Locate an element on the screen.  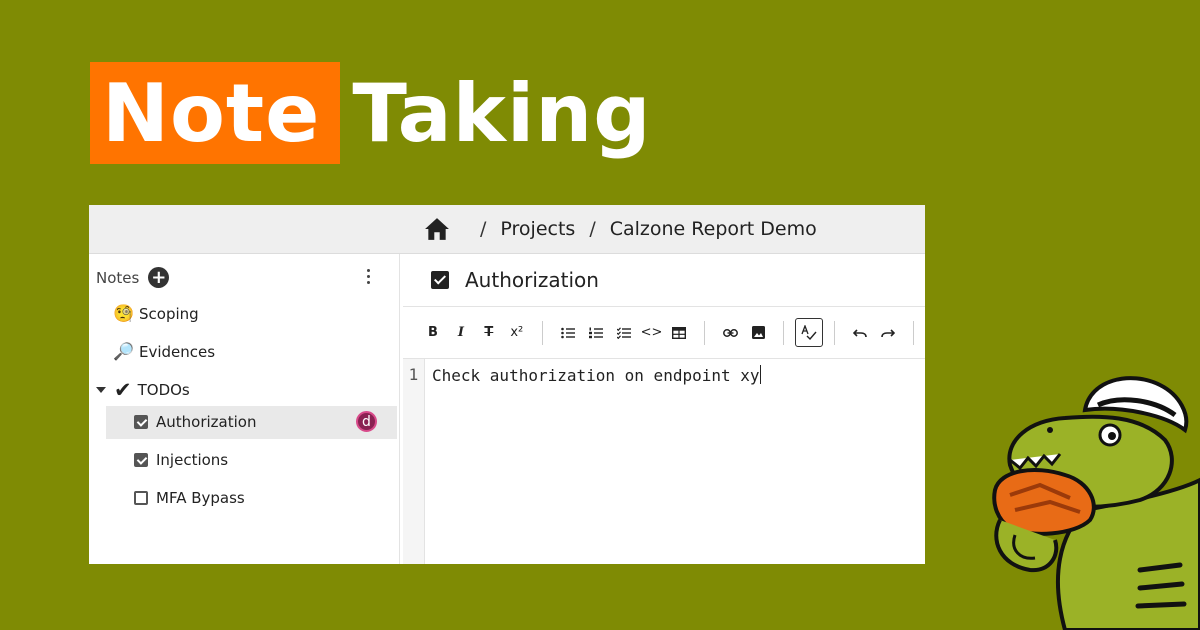
checkbox-unchecked-icon is located at coordinates (141, 498).